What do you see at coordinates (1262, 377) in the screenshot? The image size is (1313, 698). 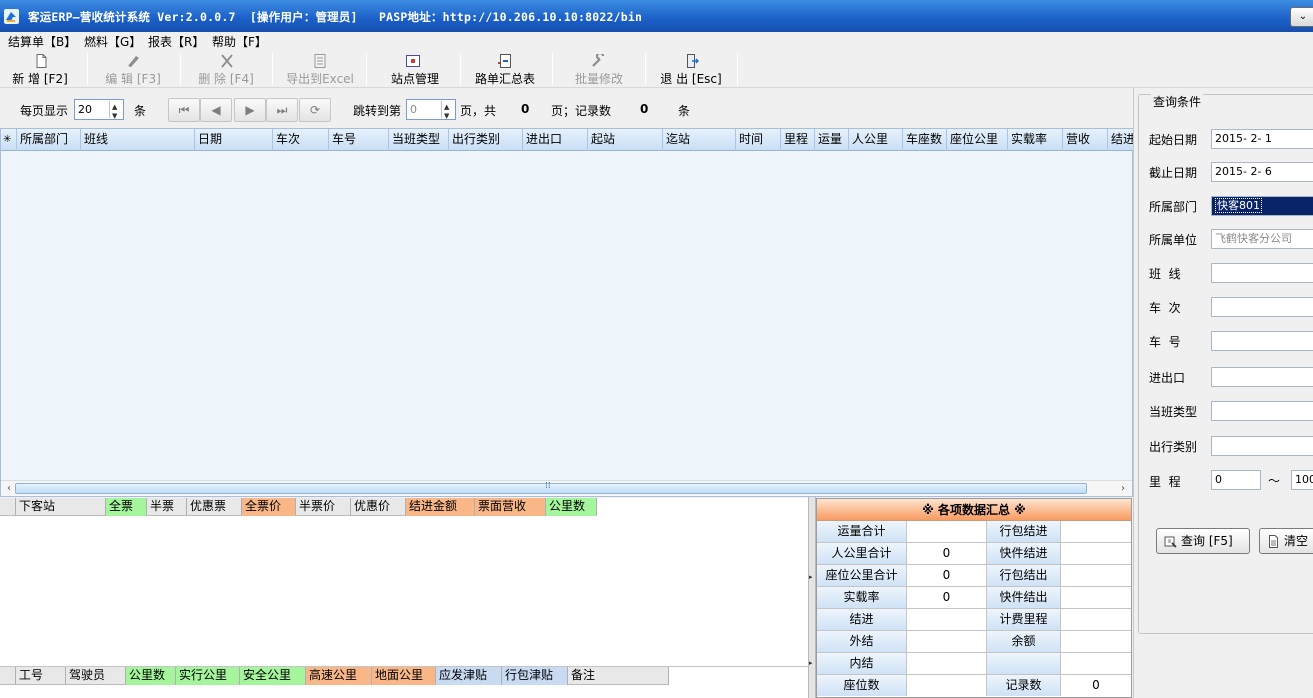 I see `port-field` at bounding box center [1262, 377].